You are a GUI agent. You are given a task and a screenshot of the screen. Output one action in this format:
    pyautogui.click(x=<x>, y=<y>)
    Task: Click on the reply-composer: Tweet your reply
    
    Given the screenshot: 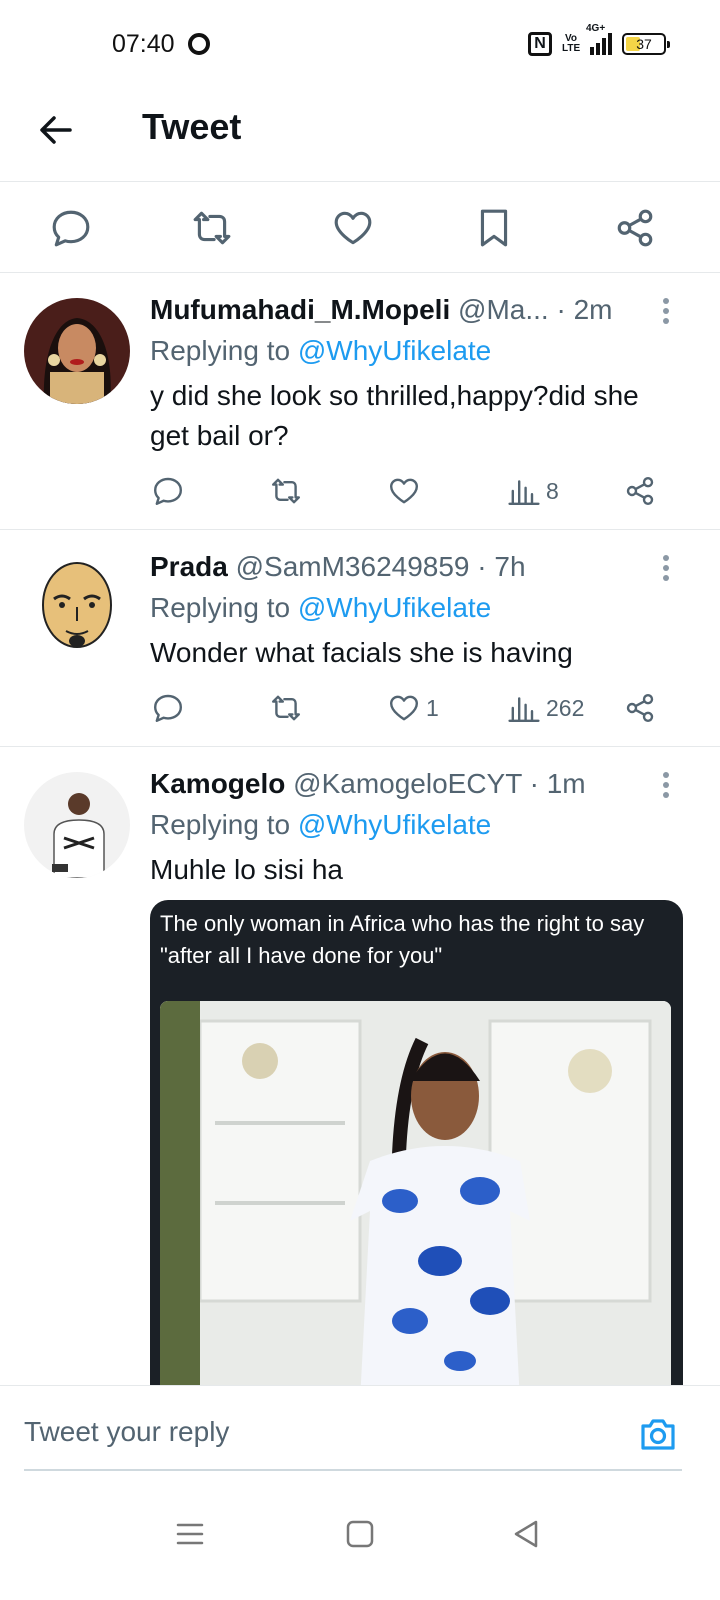 What is the action you would take?
    pyautogui.click(x=360, y=1430)
    